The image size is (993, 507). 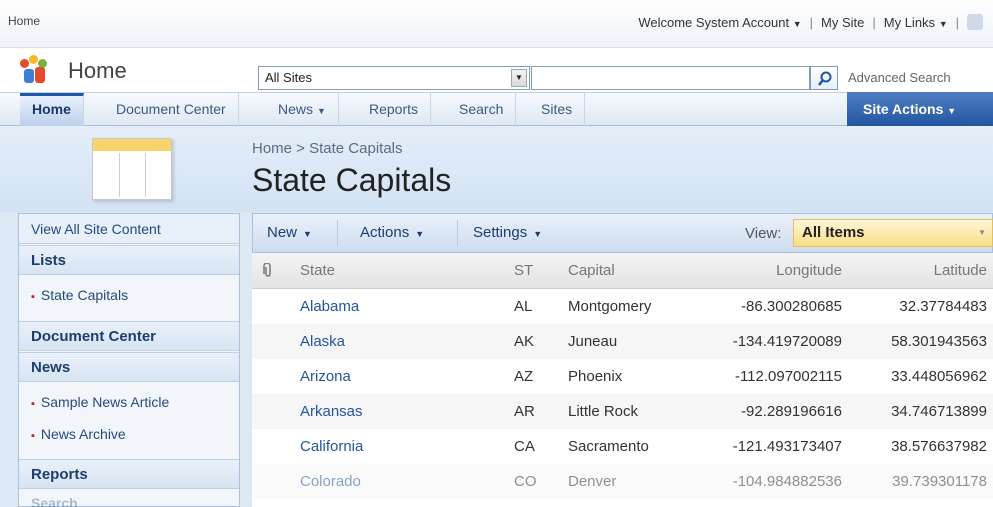 I want to click on search-scope-select: All Sites ▼, so click(x=394, y=78).